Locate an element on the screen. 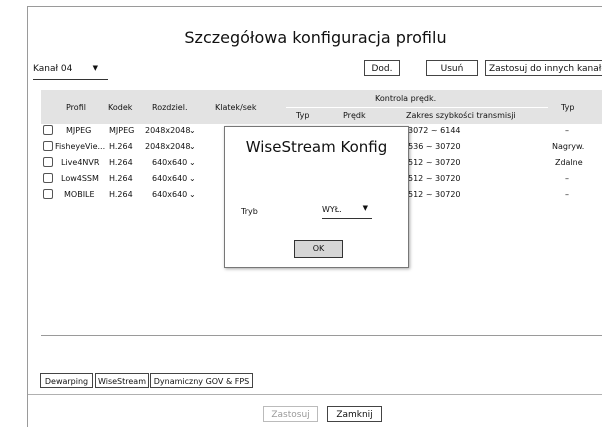 This screenshot has height=427, width=602. codec-value: MJPEG is located at coordinates (122, 130).